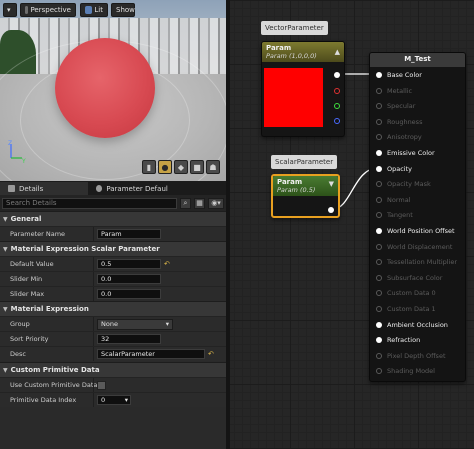  What do you see at coordinates (331, 210) in the screenshot?
I see `output-scalar-pin` at bounding box center [331, 210].